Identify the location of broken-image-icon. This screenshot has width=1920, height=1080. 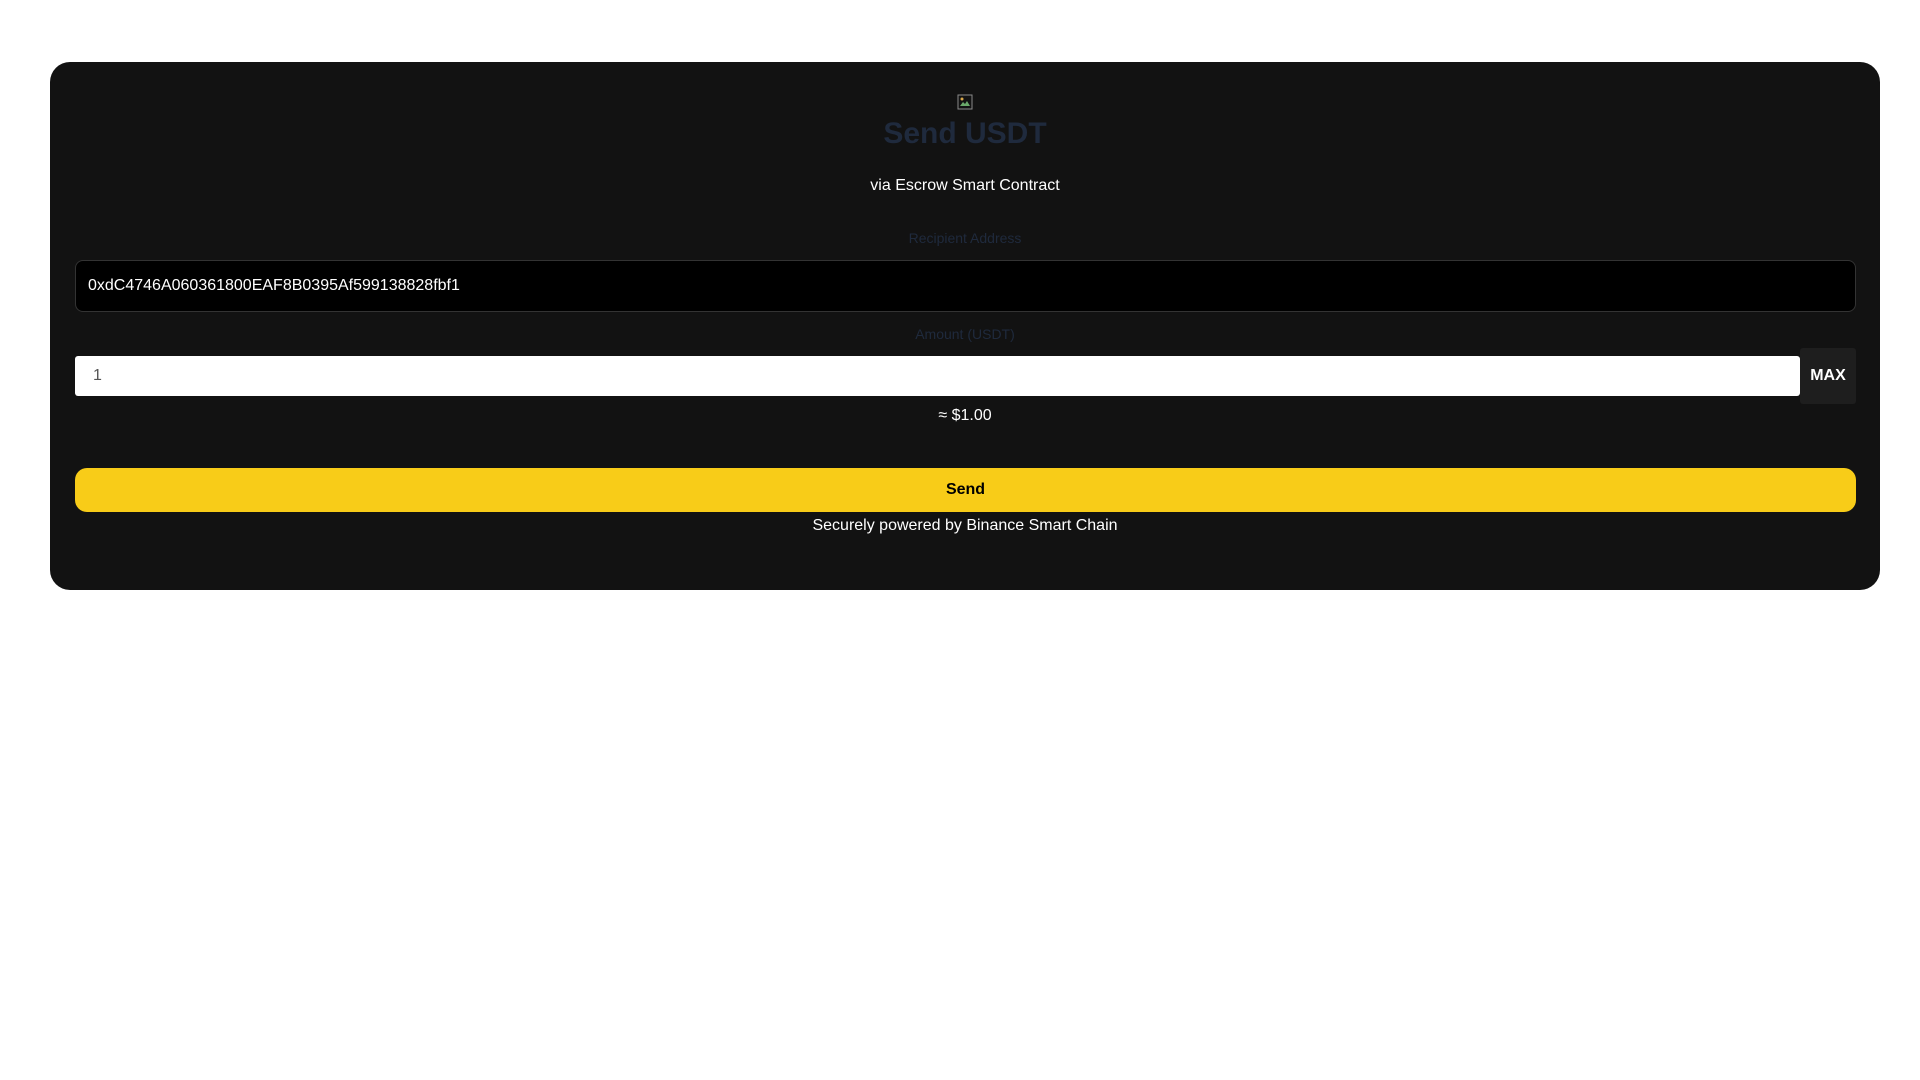
(965, 102).